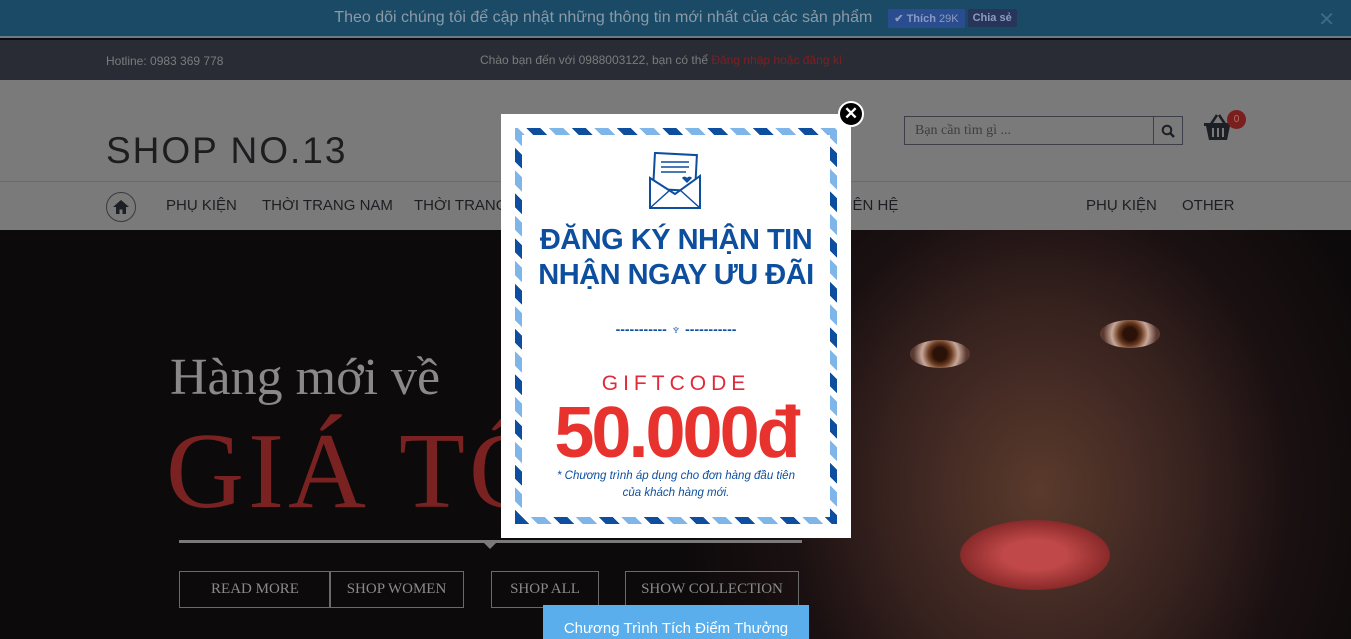  I want to click on logo: SHOP NO.13, so click(226, 151).